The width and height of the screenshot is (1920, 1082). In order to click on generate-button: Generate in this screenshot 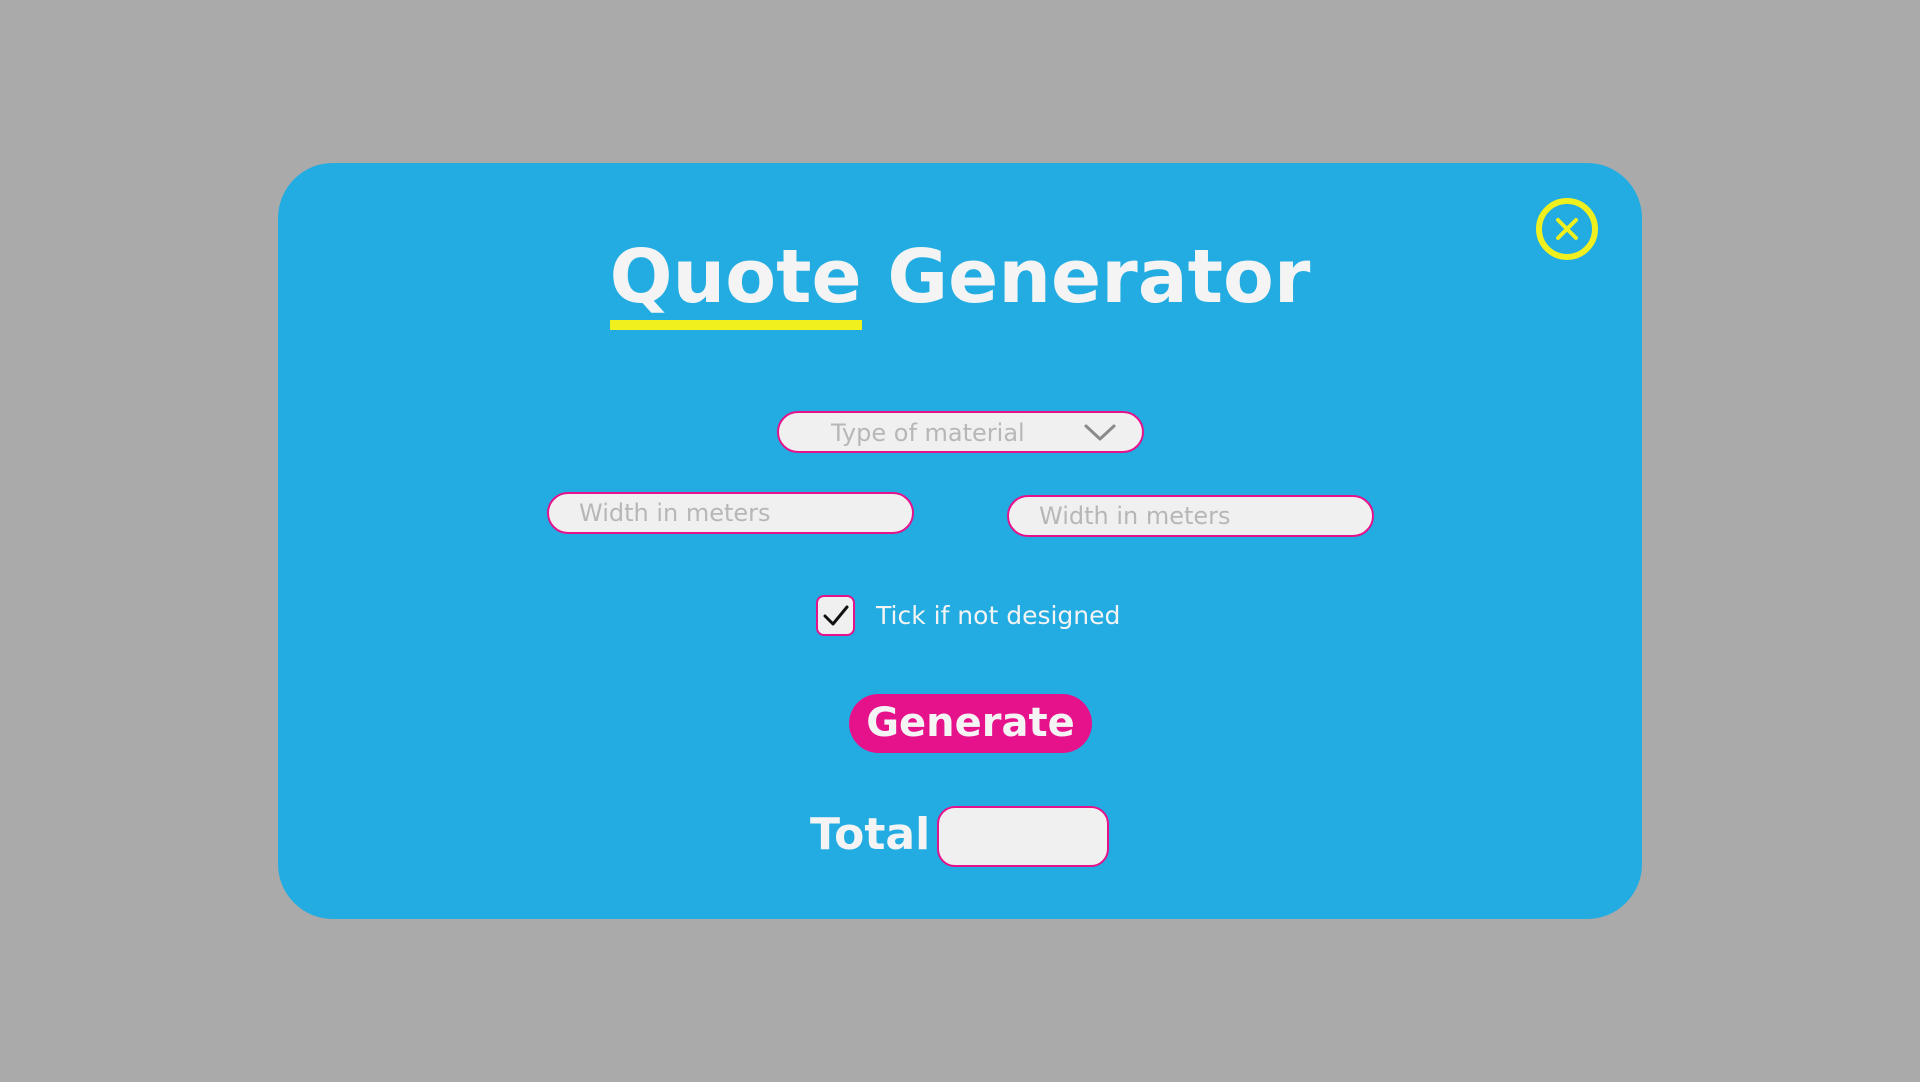, I will do `click(970, 723)`.